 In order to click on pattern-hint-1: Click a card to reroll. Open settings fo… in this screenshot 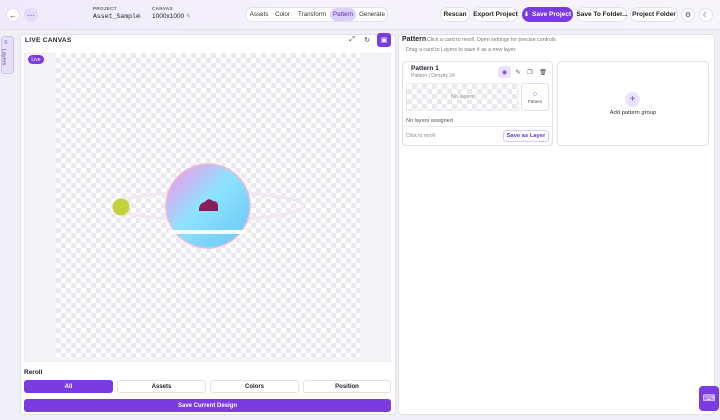, I will do `click(492, 40)`.